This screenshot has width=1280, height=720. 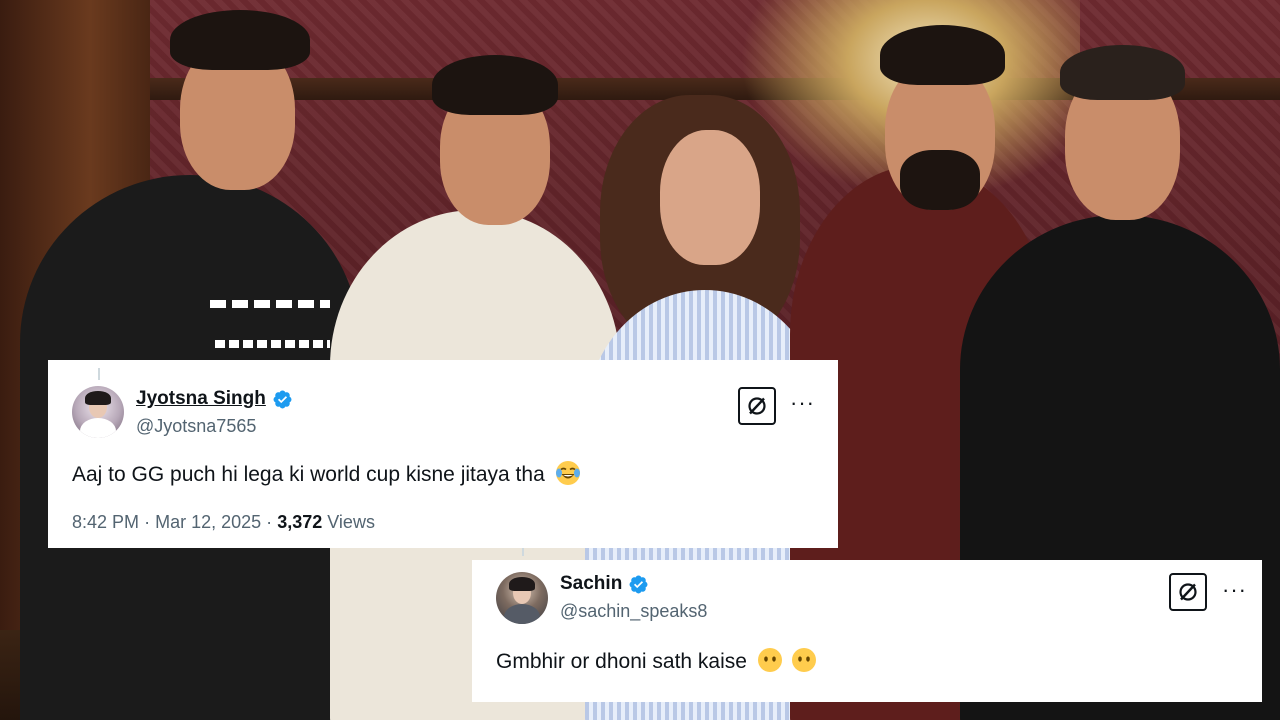 I want to click on views-label: Views, so click(x=351, y=522).